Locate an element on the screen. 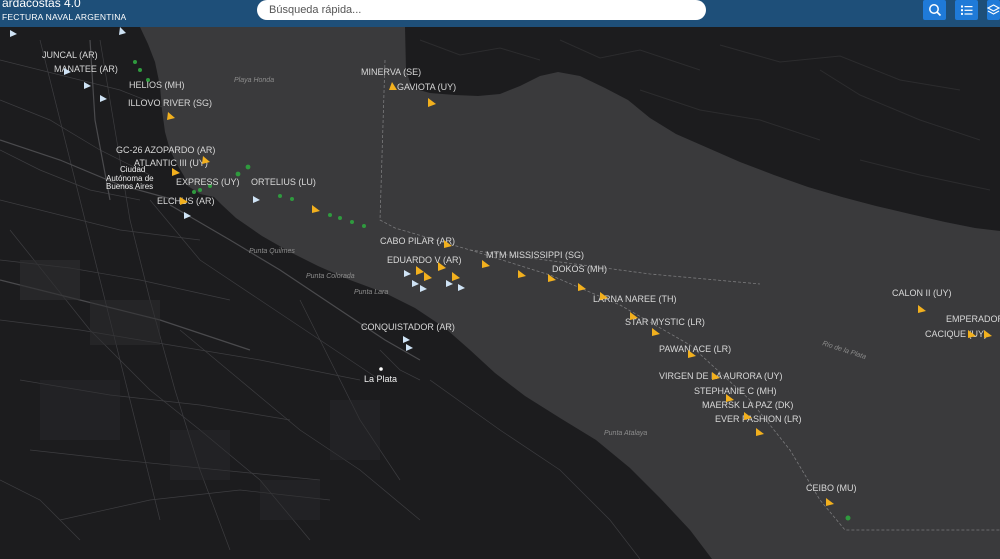  vessel-label: MINERVA (SE) is located at coordinates (391, 72).